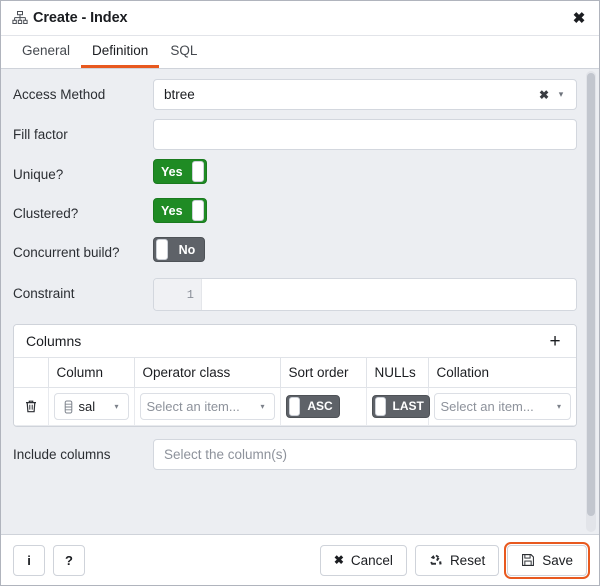 The height and width of the screenshot is (586, 600). What do you see at coordinates (365, 210) in the screenshot?
I see `clustered-control: Yes` at bounding box center [365, 210].